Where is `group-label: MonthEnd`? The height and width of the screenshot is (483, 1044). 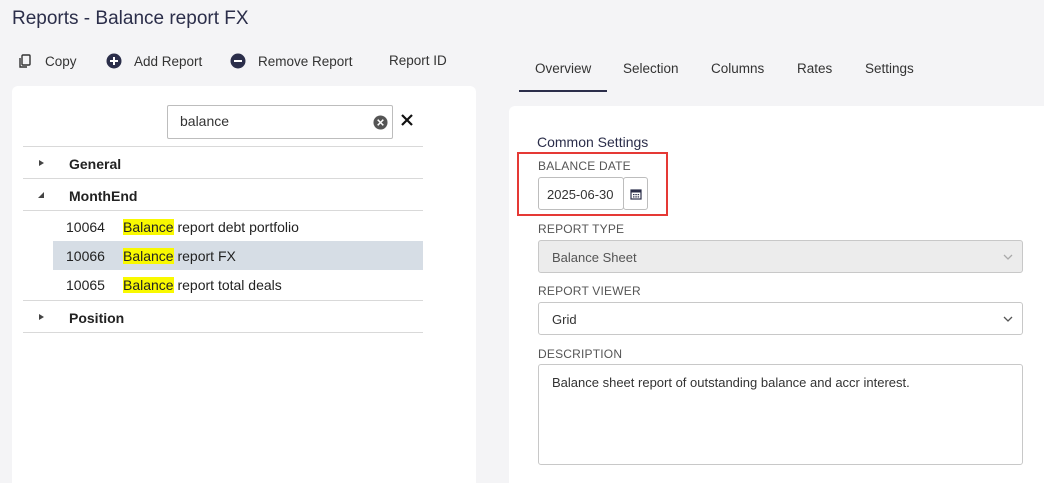
group-label: MonthEnd is located at coordinates (103, 196).